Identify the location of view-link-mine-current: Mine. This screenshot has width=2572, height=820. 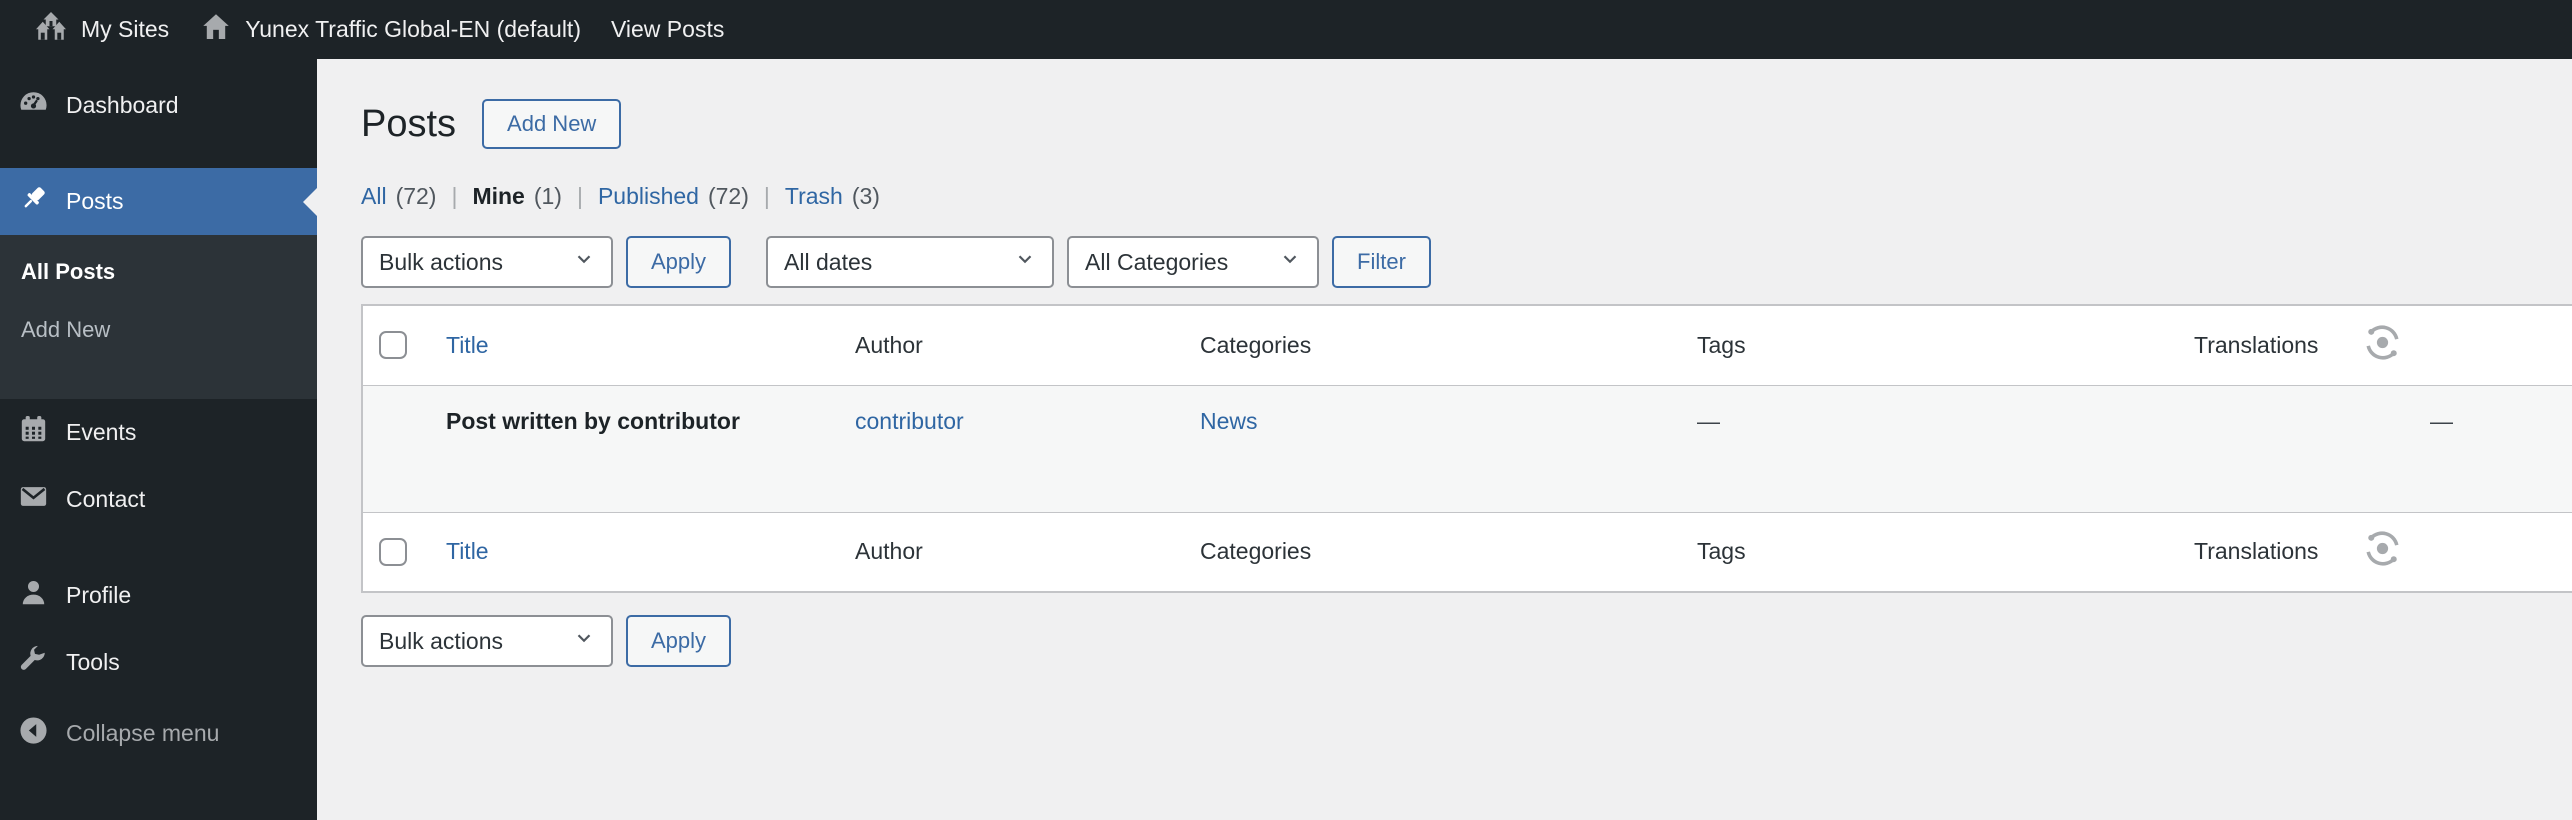
(498, 196).